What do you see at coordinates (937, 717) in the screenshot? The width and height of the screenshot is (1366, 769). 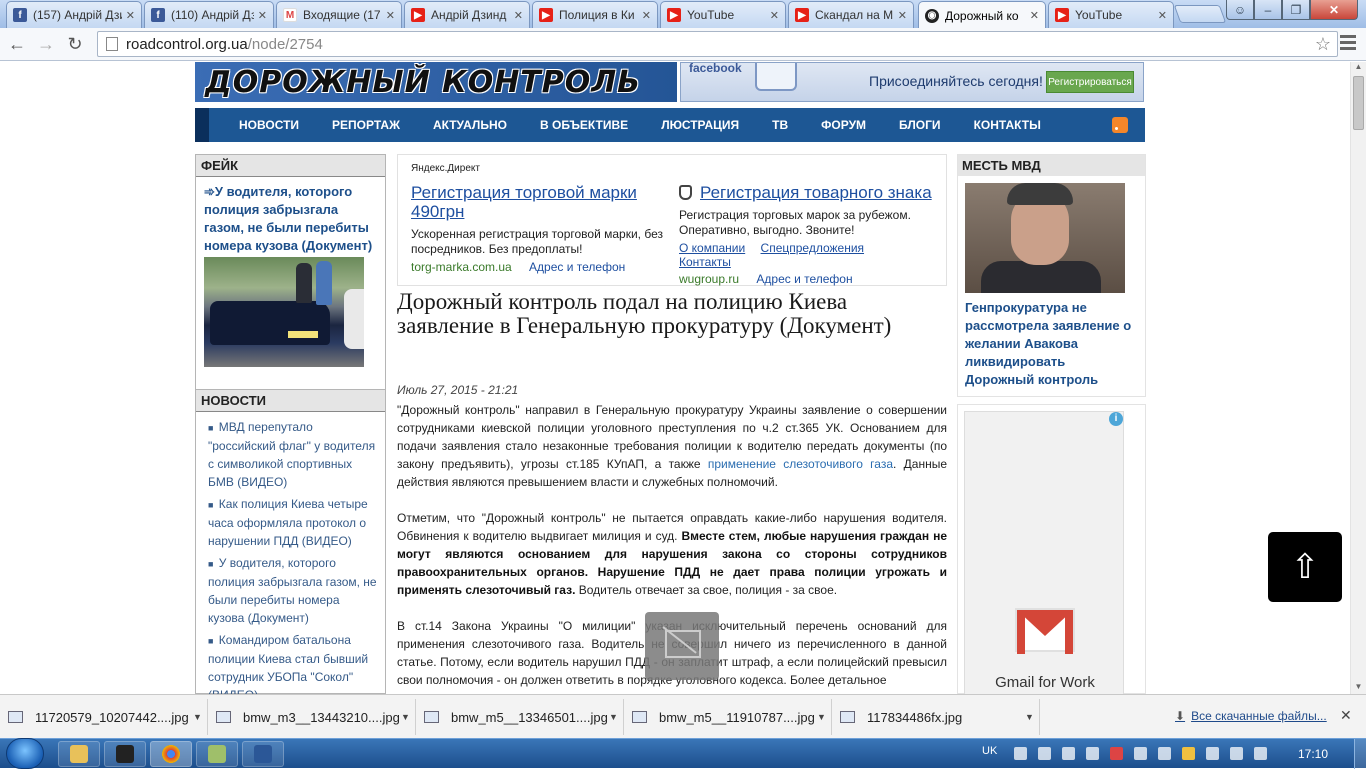 I see `download-item: 117834486fx.jpg ▼` at bounding box center [937, 717].